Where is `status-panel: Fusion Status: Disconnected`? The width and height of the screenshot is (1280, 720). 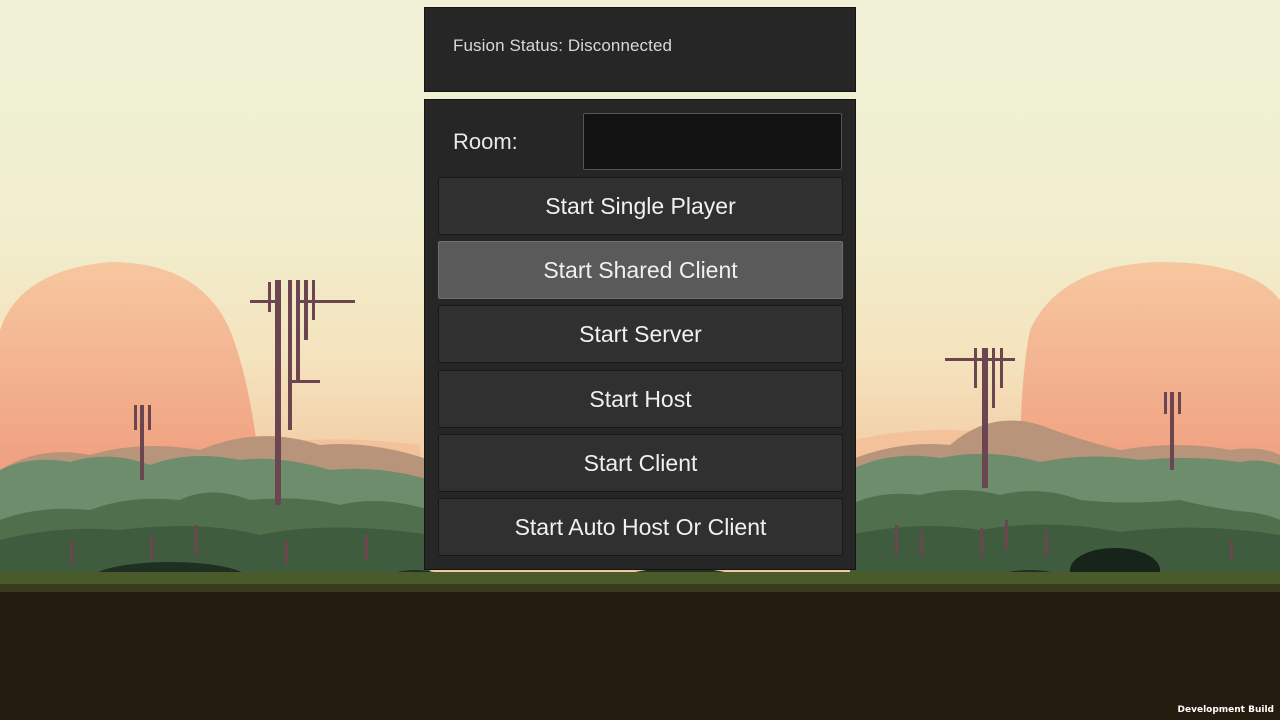
status-panel: Fusion Status: Disconnected is located at coordinates (640, 49).